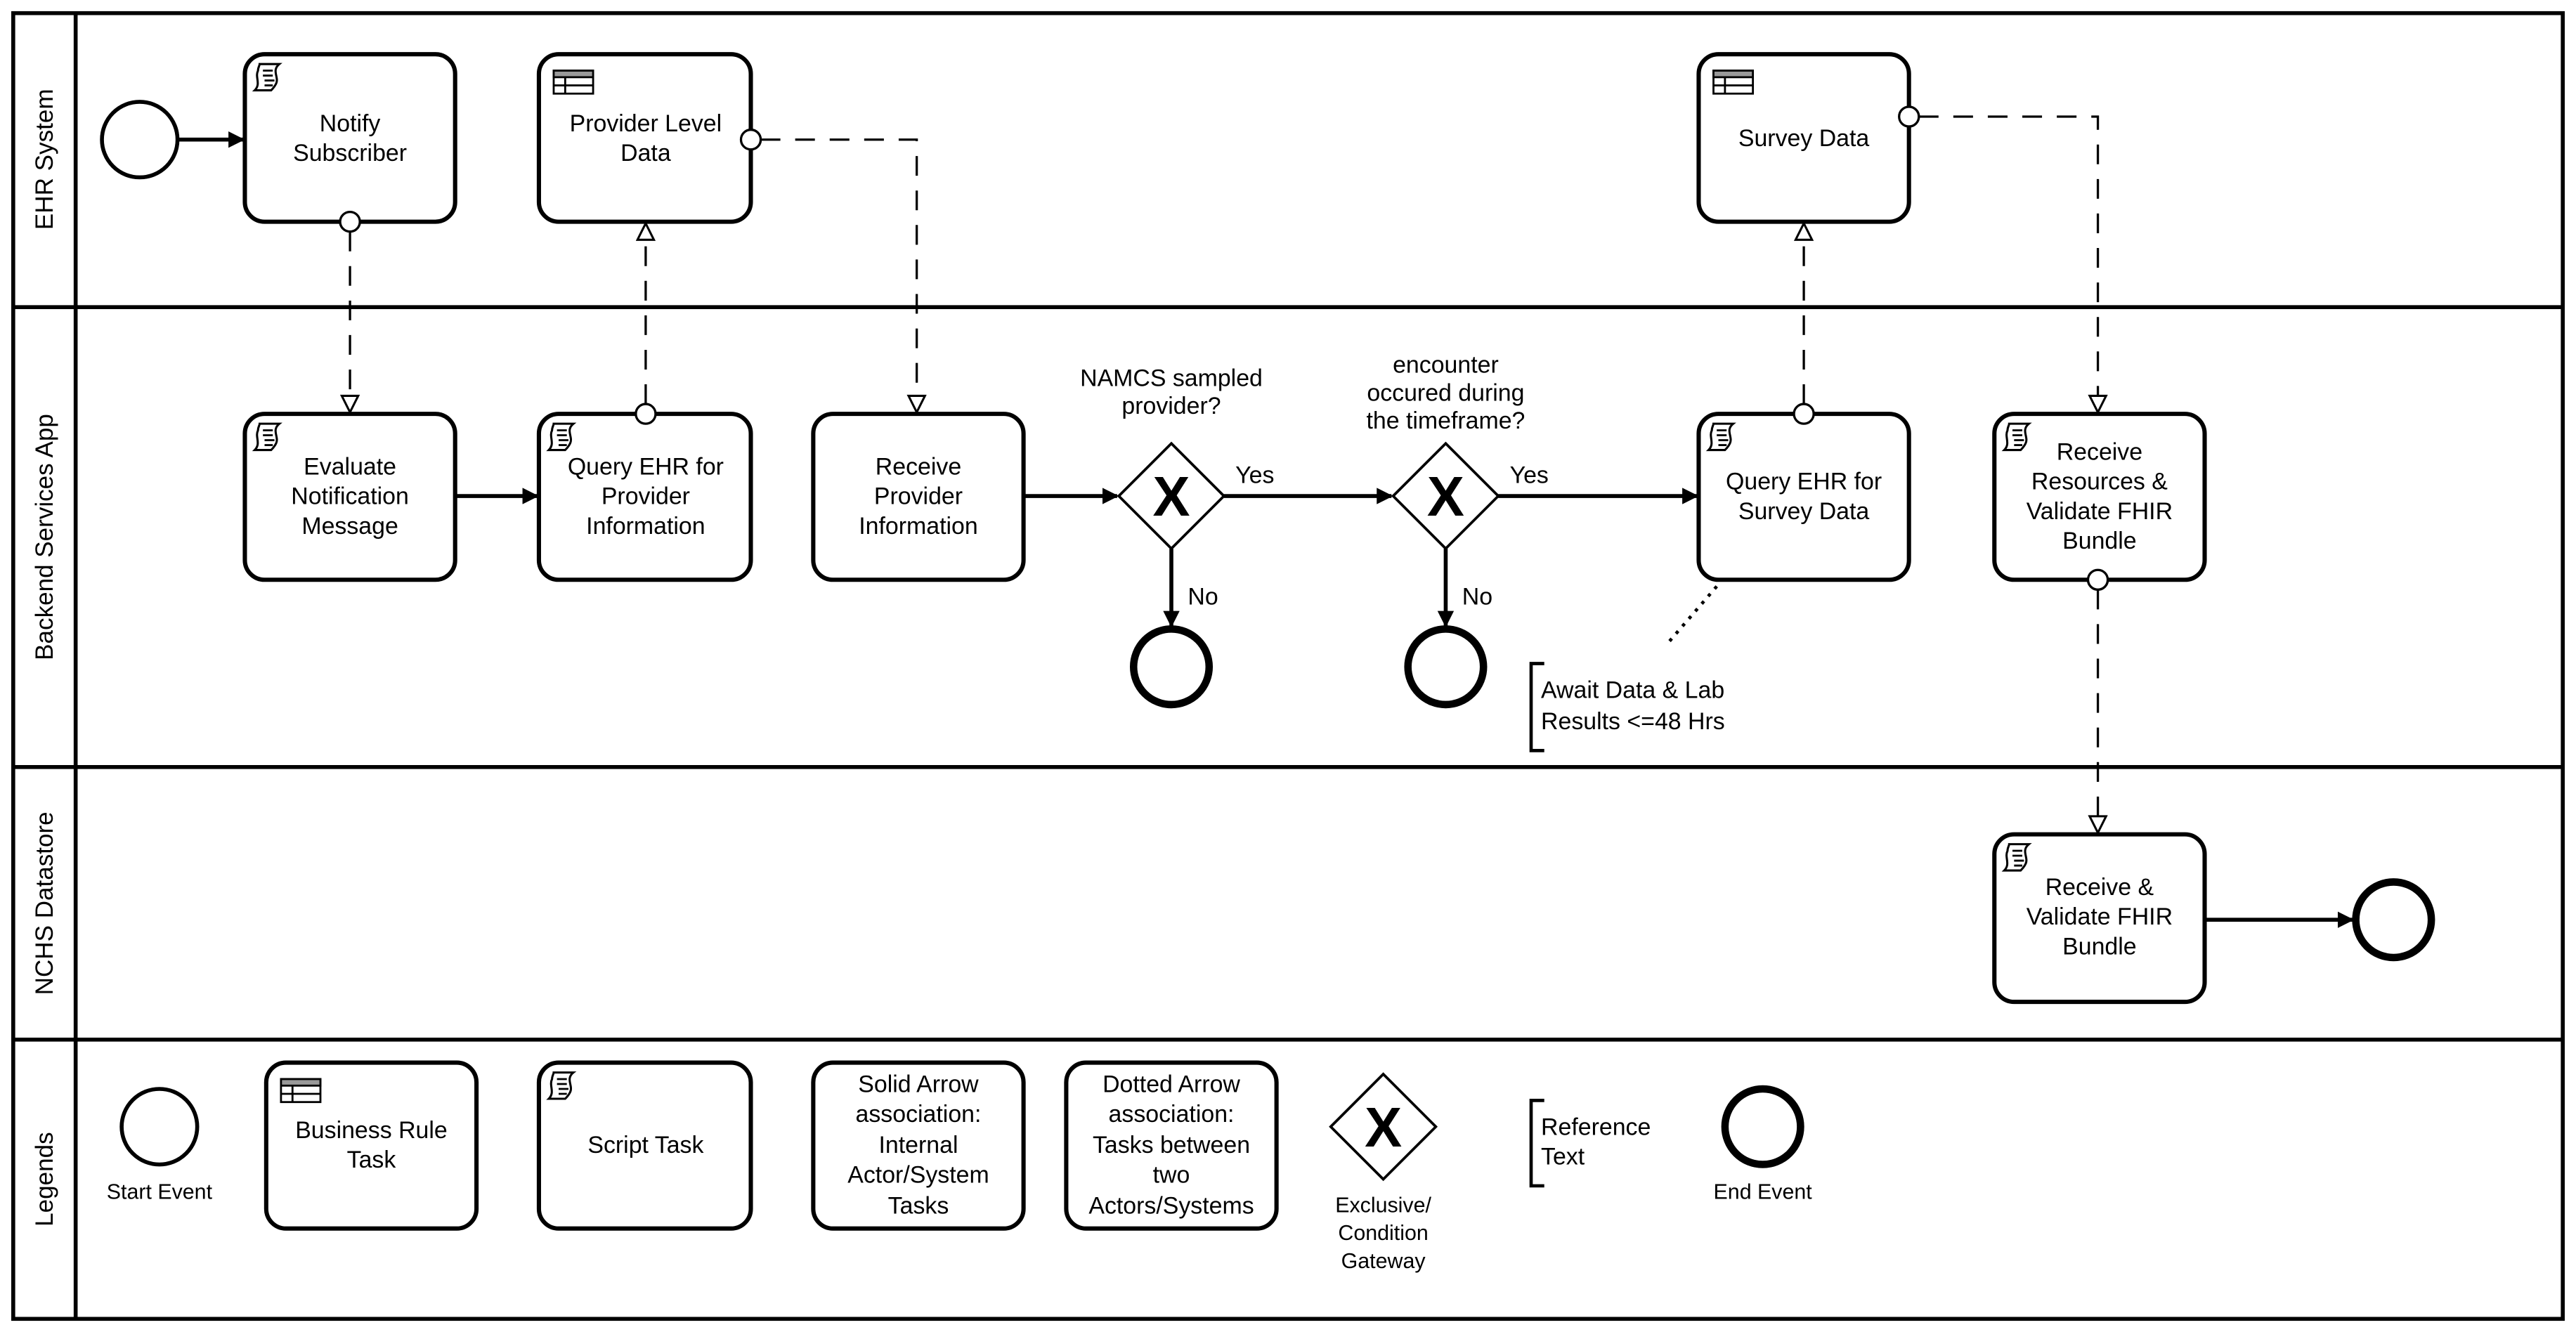 The width and height of the screenshot is (2576, 1332). I want to click on assoc-survey-data-to-receive-resources, so click(2008, 263).